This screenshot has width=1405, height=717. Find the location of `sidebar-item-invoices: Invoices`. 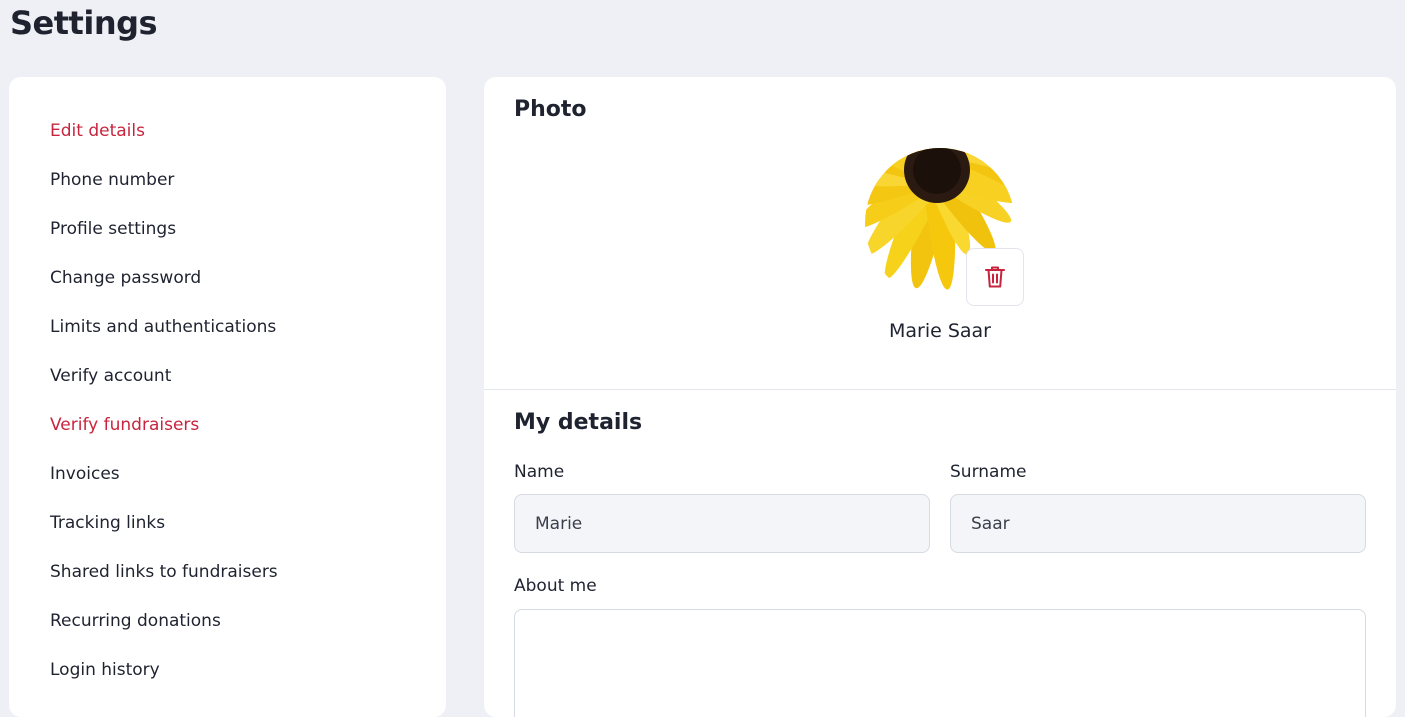

sidebar-item-invoices: Invoices is located at coordinates (164, 486).